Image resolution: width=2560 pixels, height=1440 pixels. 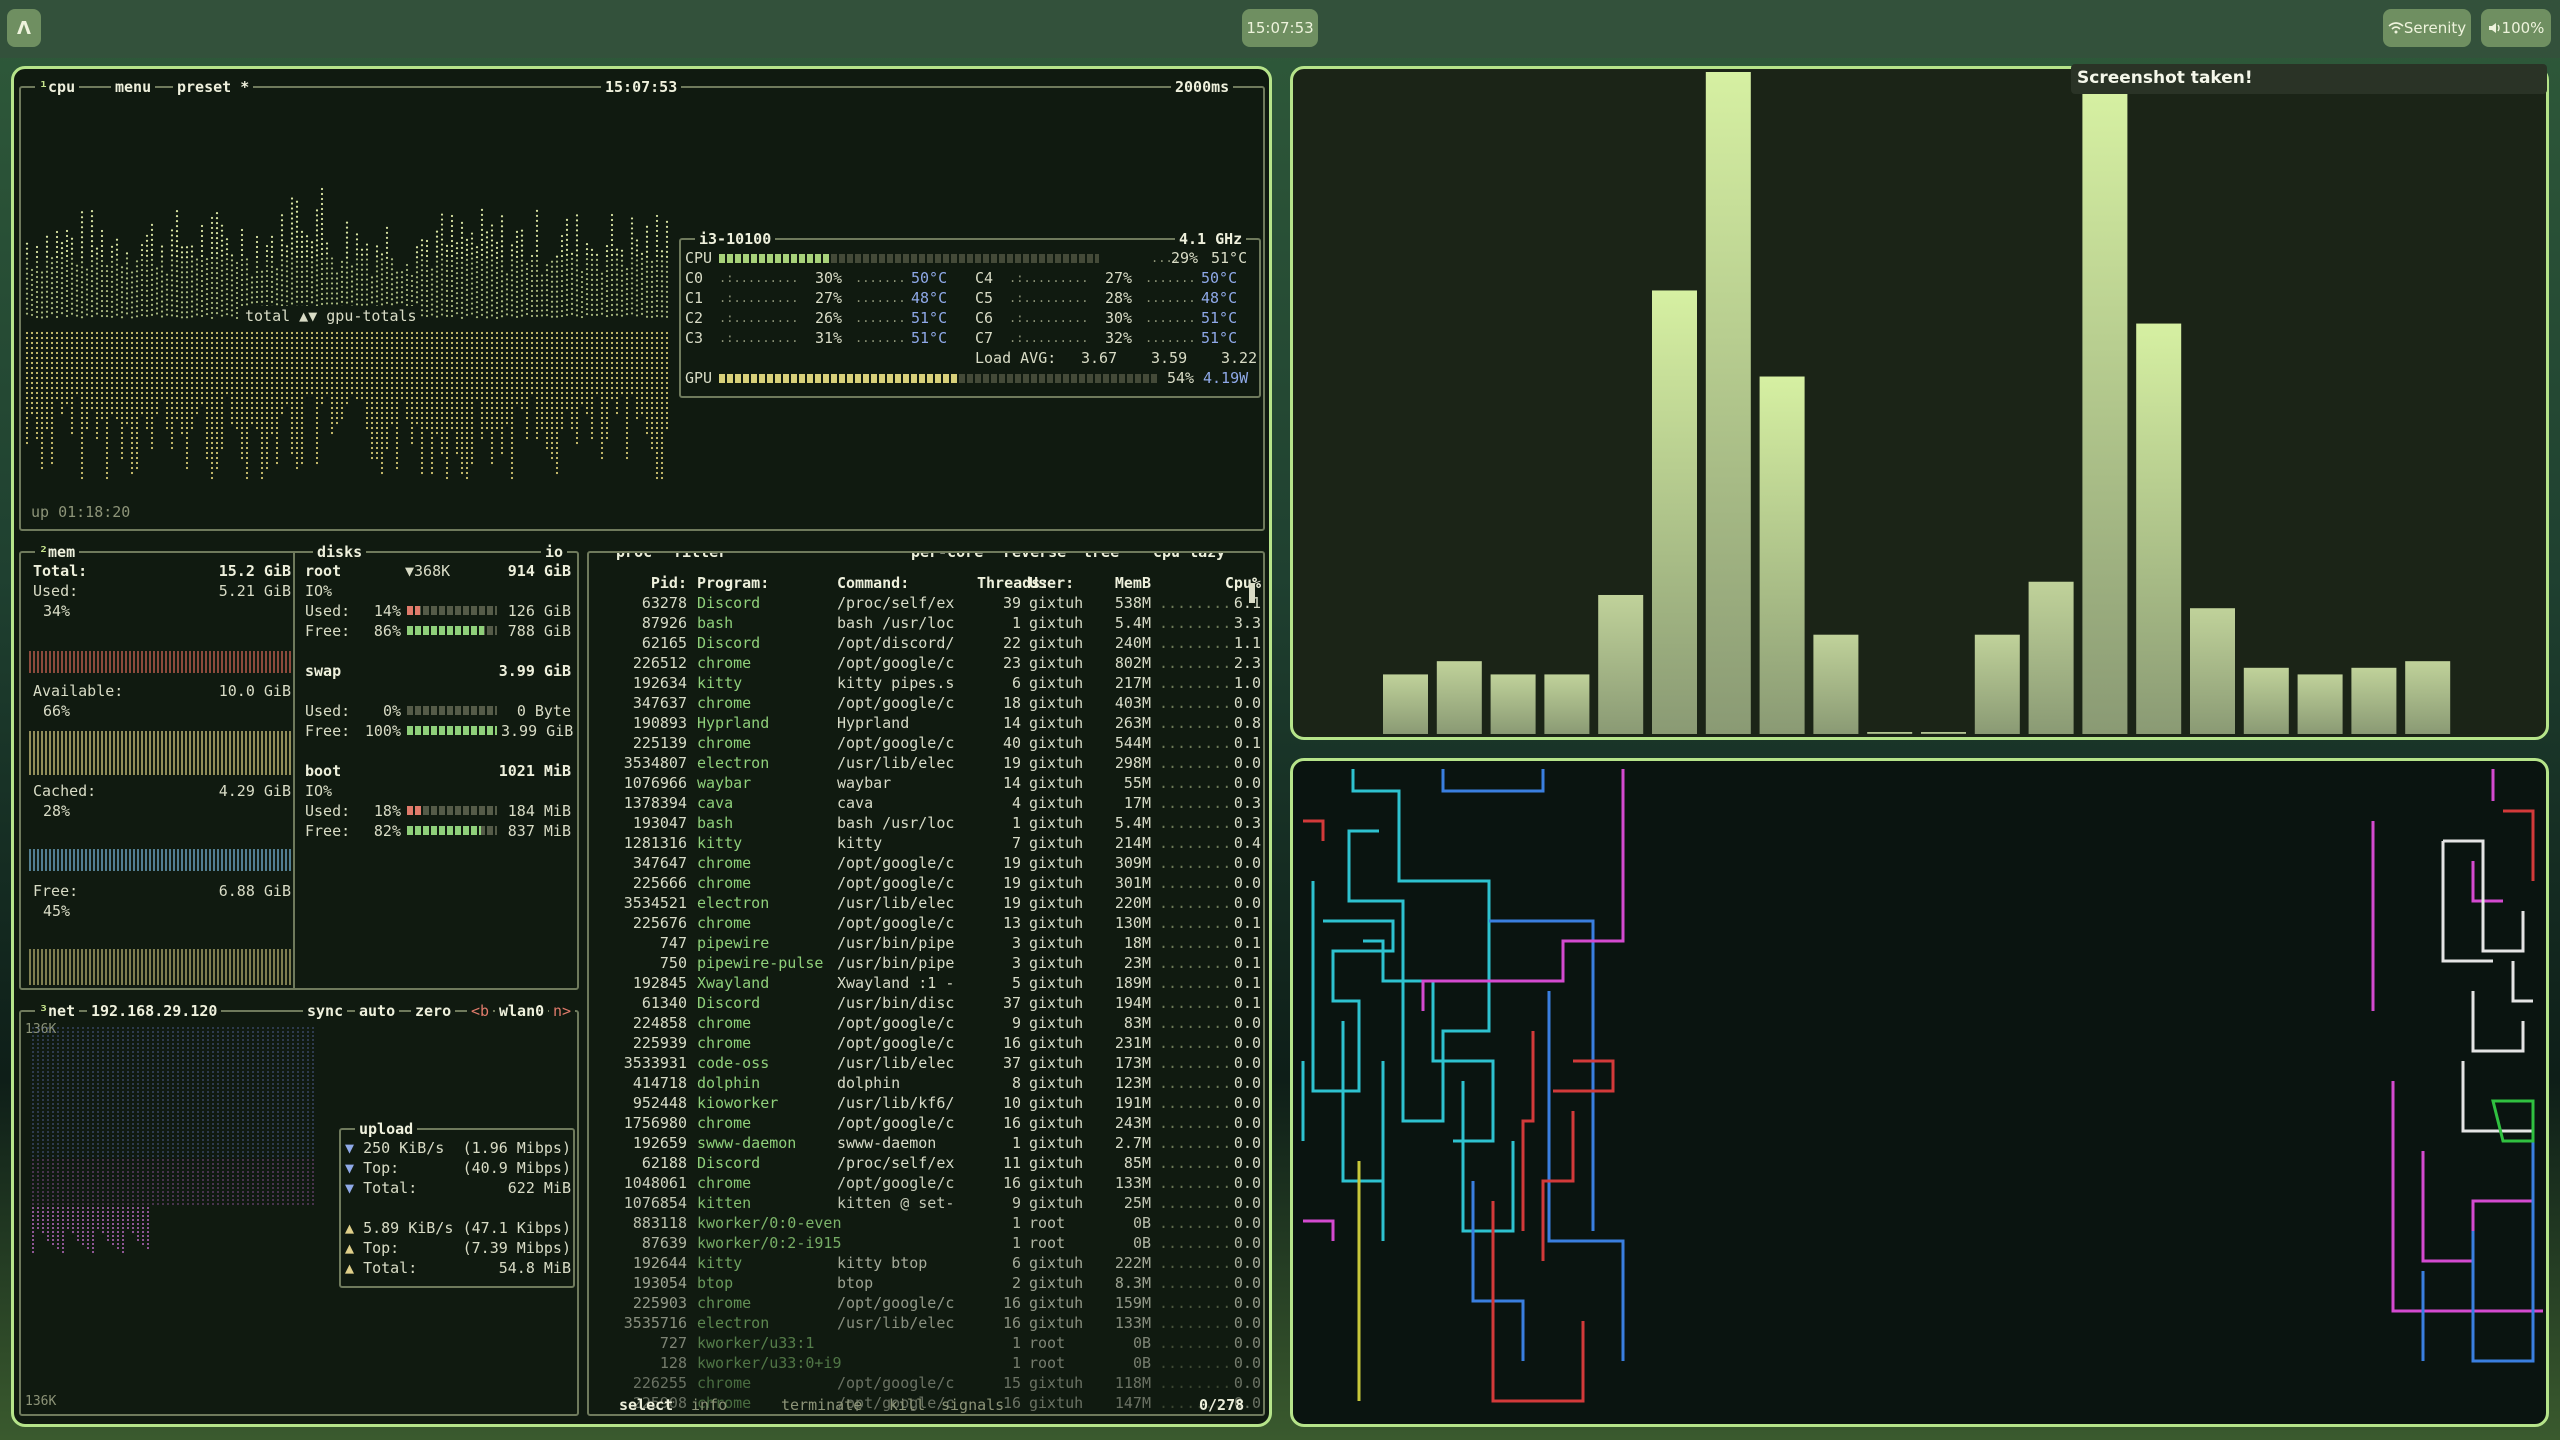 I want to click on wifi-button: Serenity, so click(x=2427, y=28).